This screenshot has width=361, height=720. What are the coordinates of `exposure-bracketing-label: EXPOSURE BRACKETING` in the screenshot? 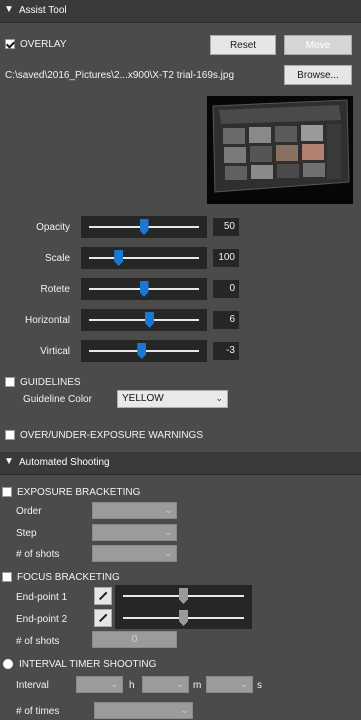 It's located at (79, 492).